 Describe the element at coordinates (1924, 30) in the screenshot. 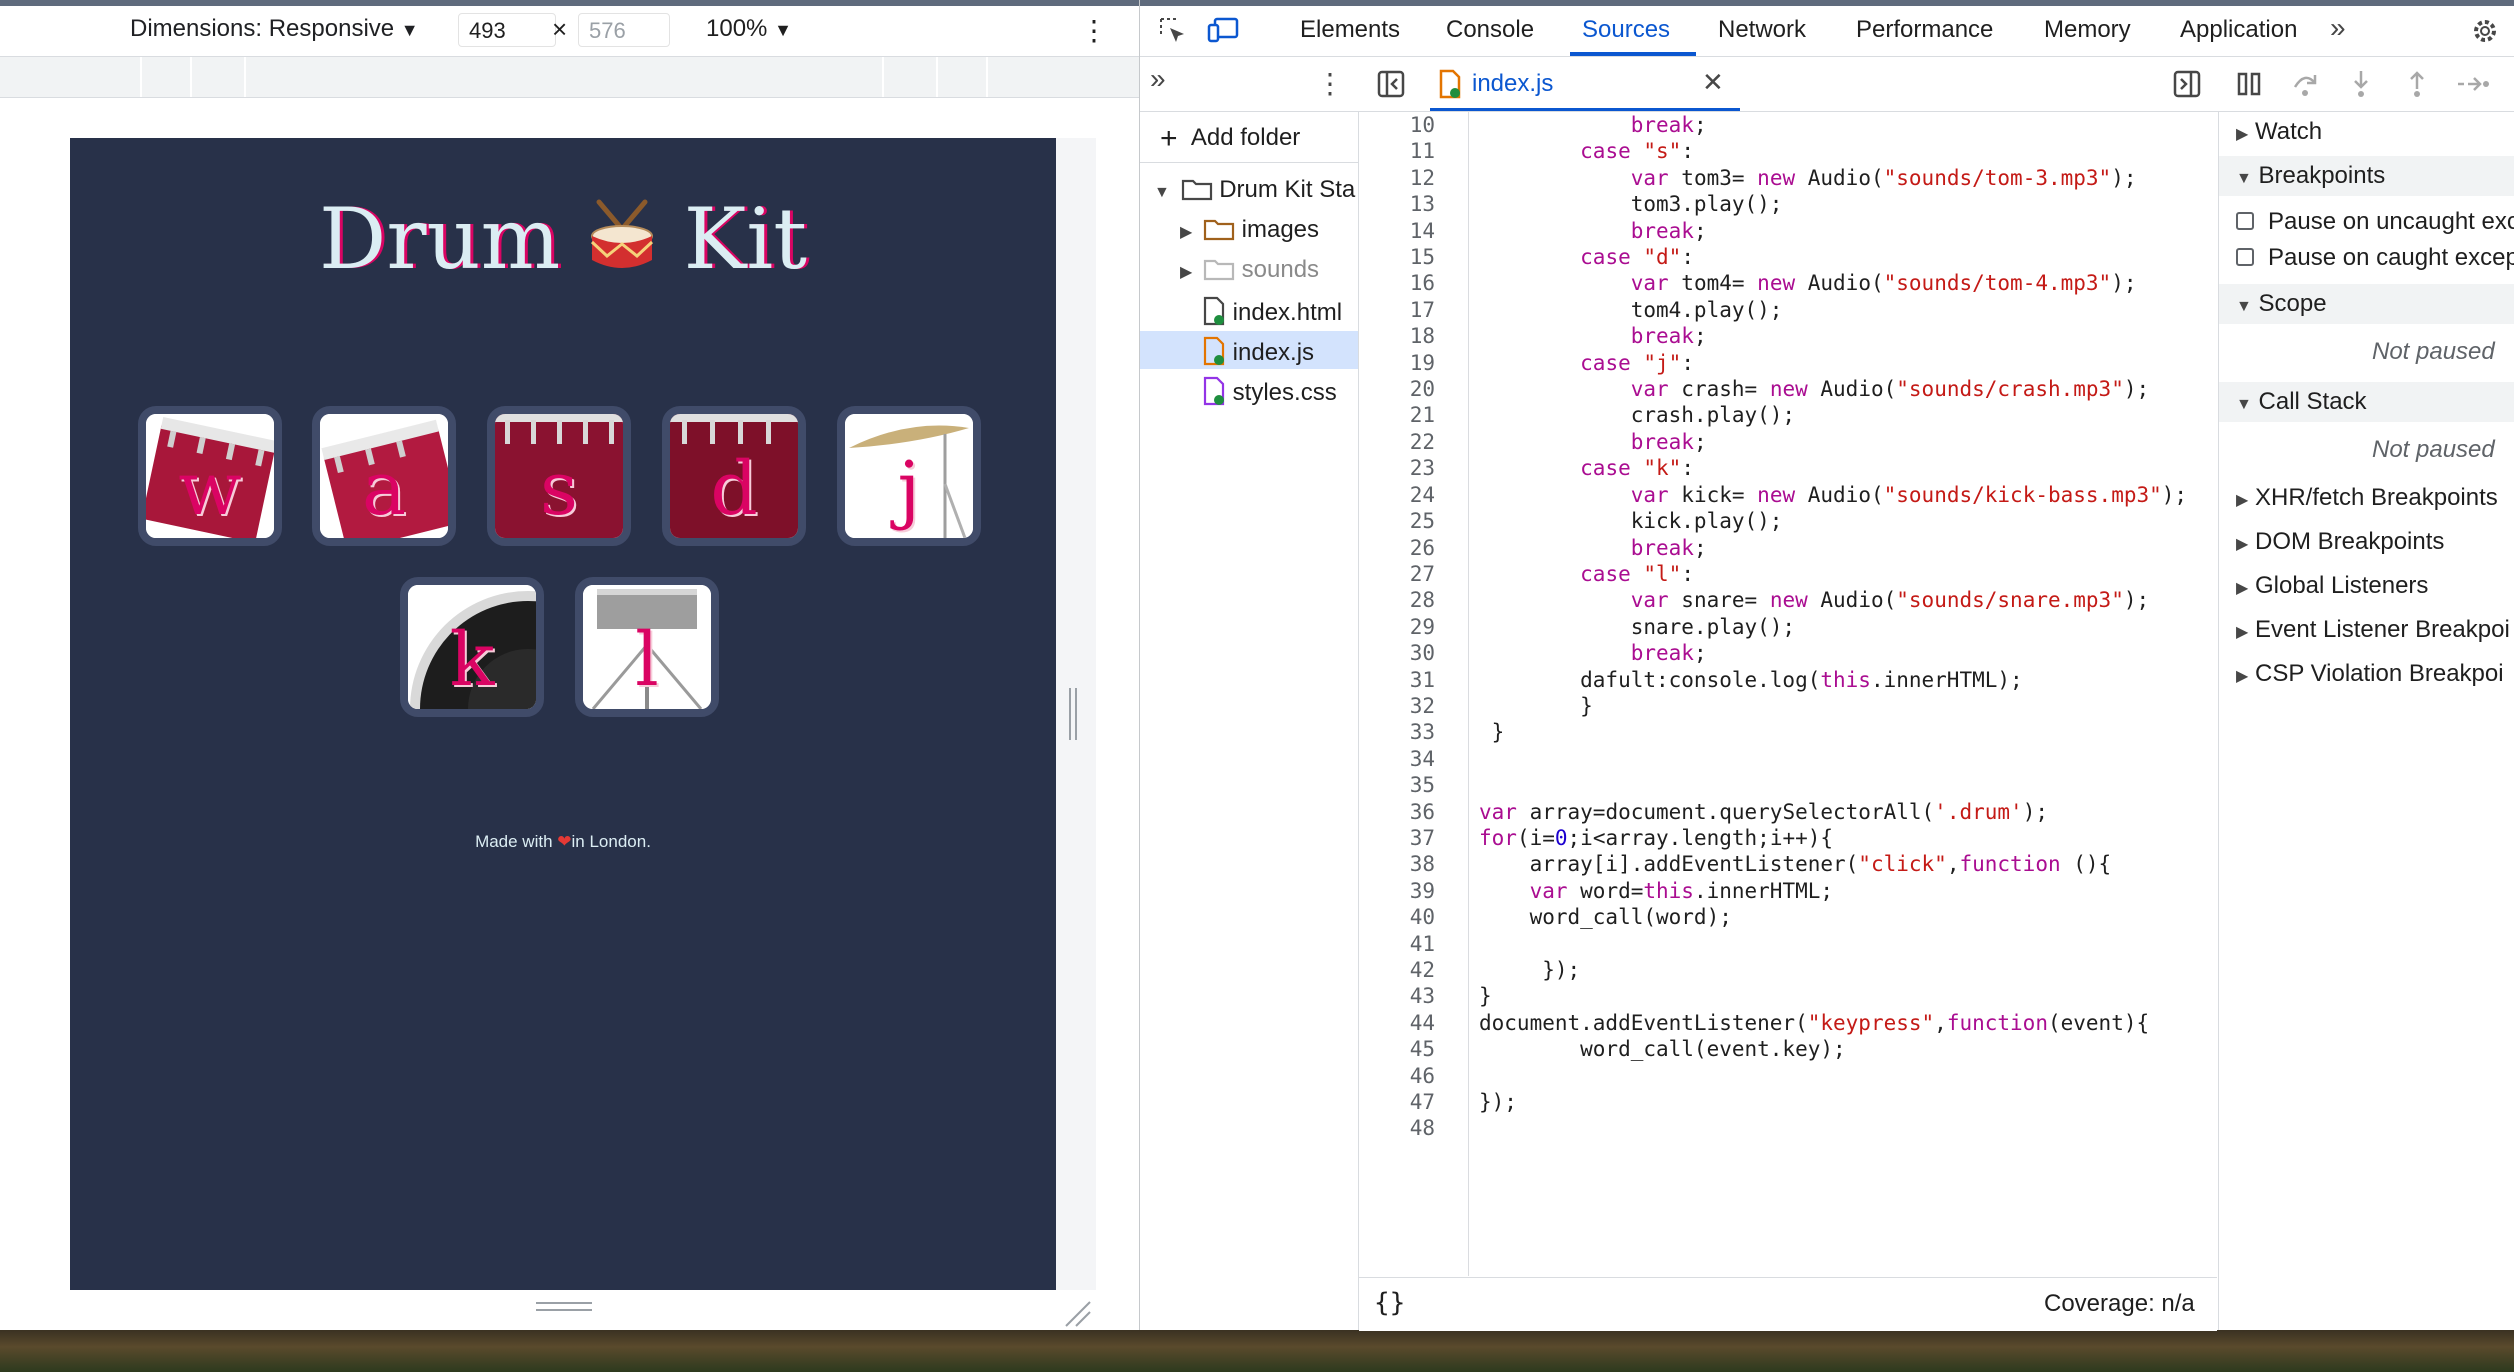

I see `tab-performance: Performance` at that location.